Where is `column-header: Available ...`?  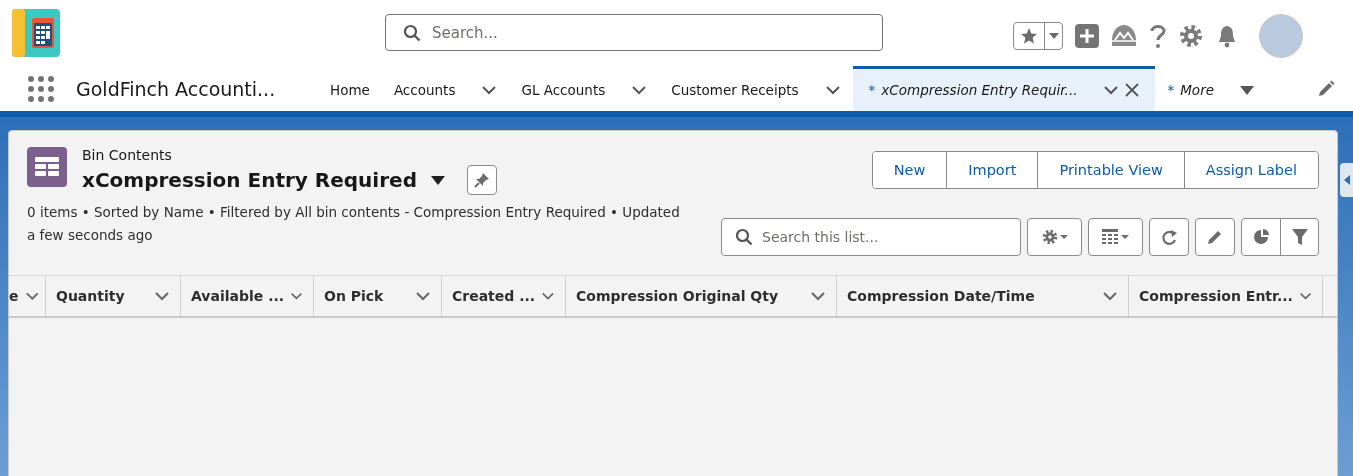 column-header: Available ... is located at coordinates (247, 296).